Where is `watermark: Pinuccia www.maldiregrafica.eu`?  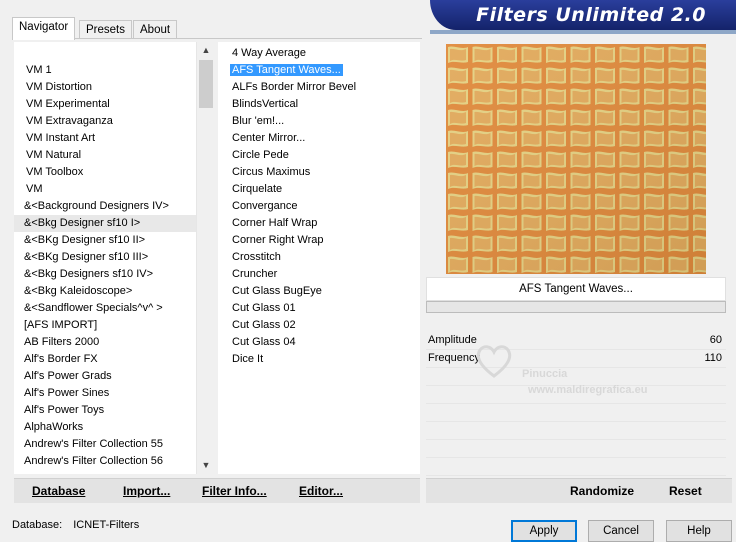 watermark: Pinuccia www.maldiregrafica.eu is located at coordinates (560, 370).